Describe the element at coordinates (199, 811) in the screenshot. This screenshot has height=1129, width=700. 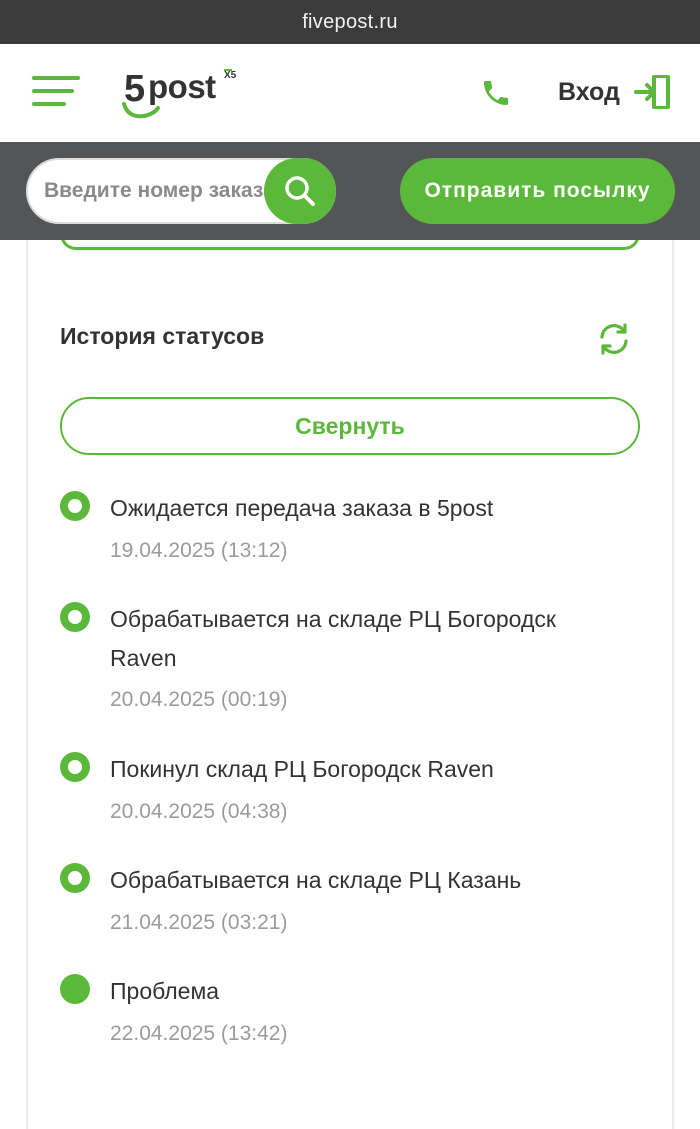
I see `status-date: 20.04.2025 (04:38)` at that location.